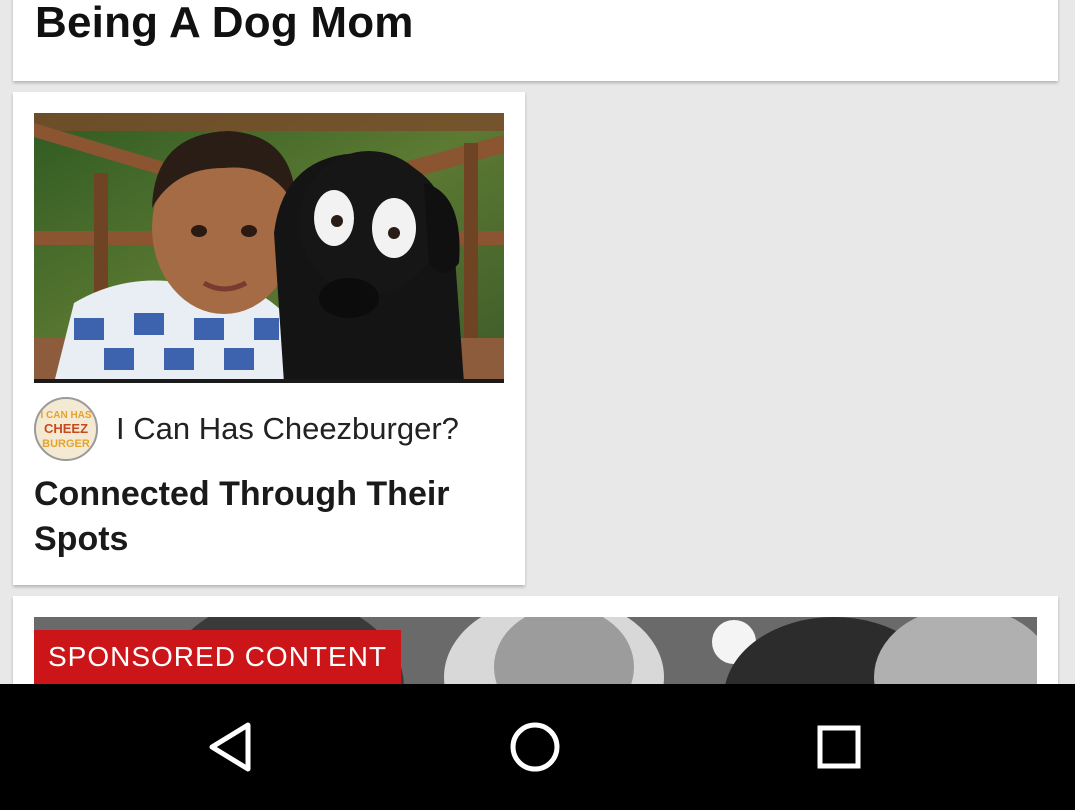 Image resolution: width=1075 pixels, height=810 pixels. Describe the element at coordinates (287, 429) in the screenshot. I see `source-name: I Can Has Cheezburger?` at that location.